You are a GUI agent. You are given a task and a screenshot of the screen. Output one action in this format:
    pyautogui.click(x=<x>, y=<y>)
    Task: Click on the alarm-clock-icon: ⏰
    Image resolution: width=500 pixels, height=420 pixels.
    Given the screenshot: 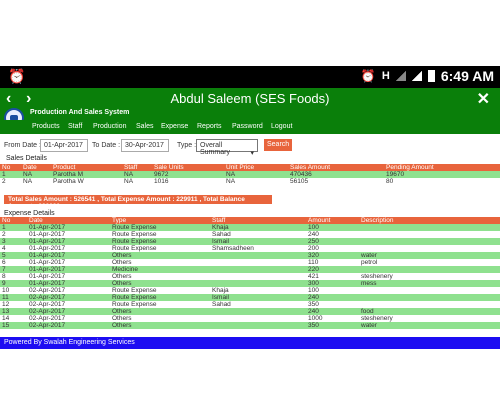 What is the action you would take?
    pyautogui.click(x=368, y=76)
    